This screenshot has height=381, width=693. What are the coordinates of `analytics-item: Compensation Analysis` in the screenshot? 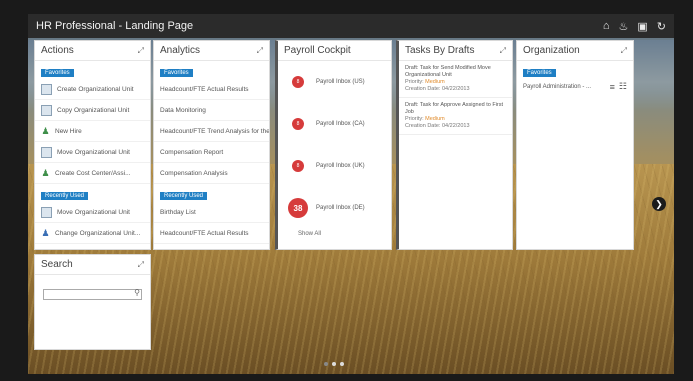 It's located at (211, 173).